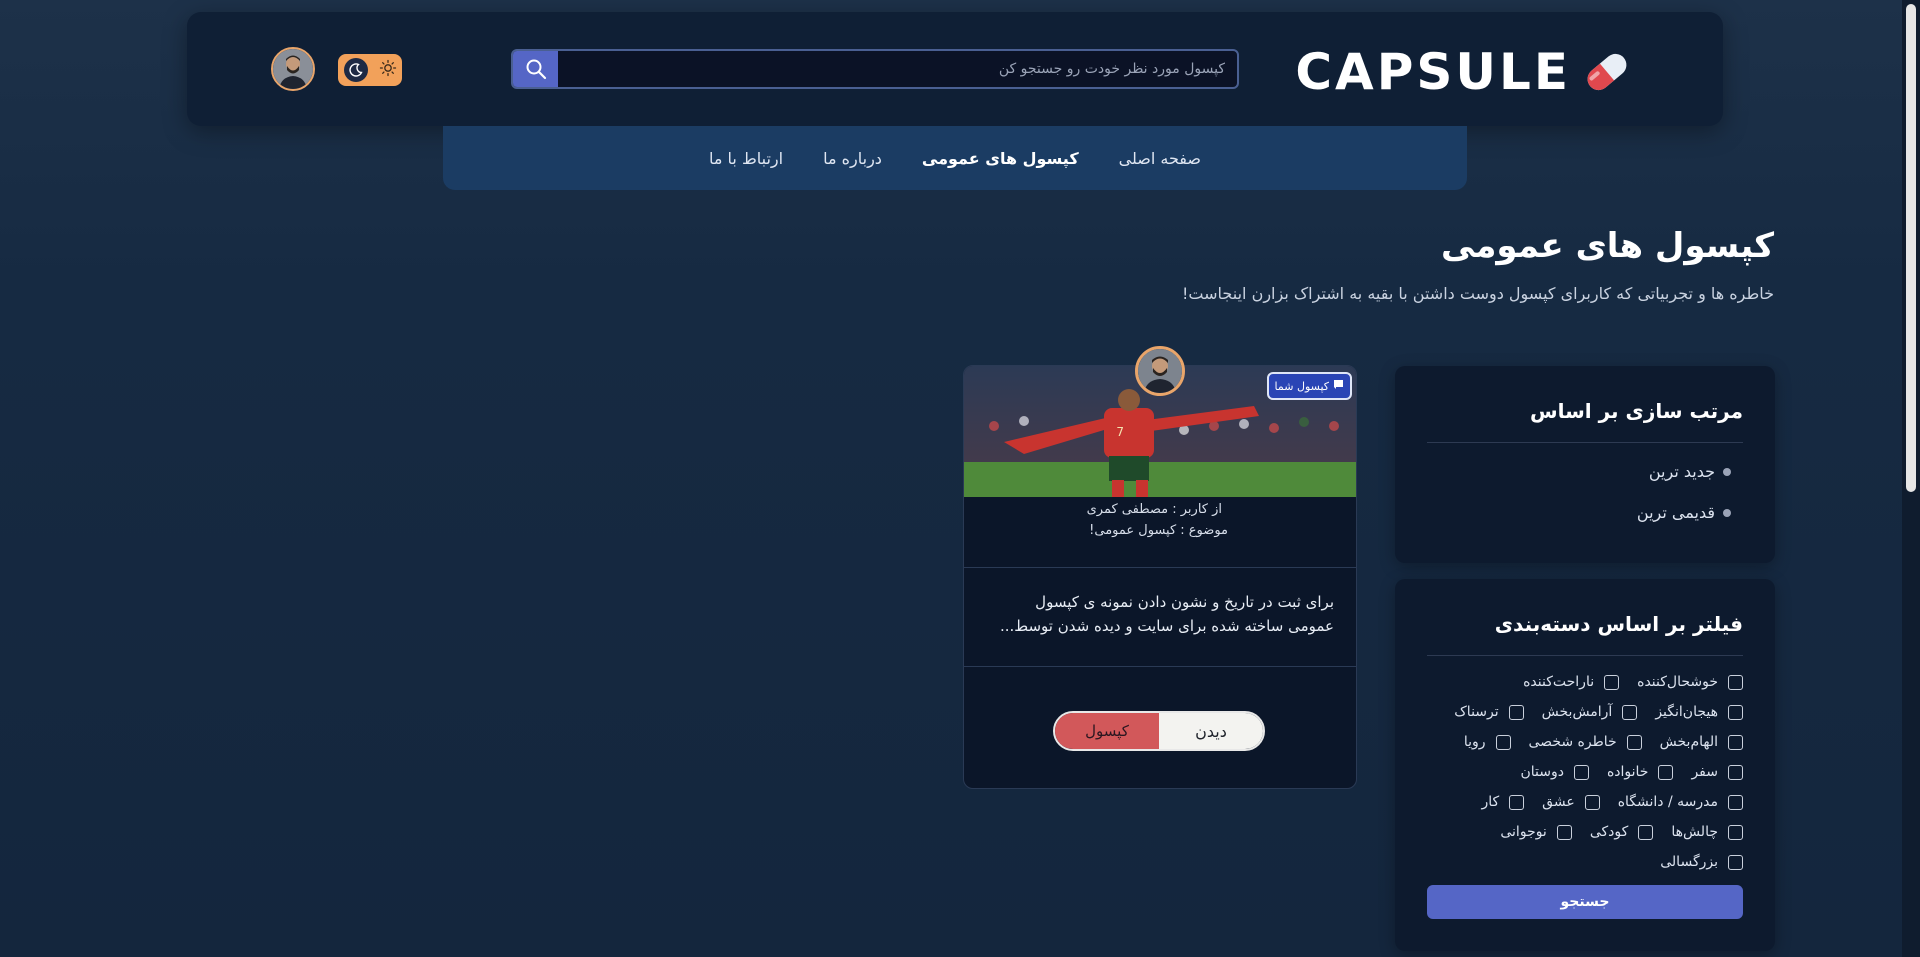 The height and width of the screenshot is (957, 1920). What do you see at coordinates (293, 69) in the screenshot?
I see `user-avatar` at bounding box center [293, 69].